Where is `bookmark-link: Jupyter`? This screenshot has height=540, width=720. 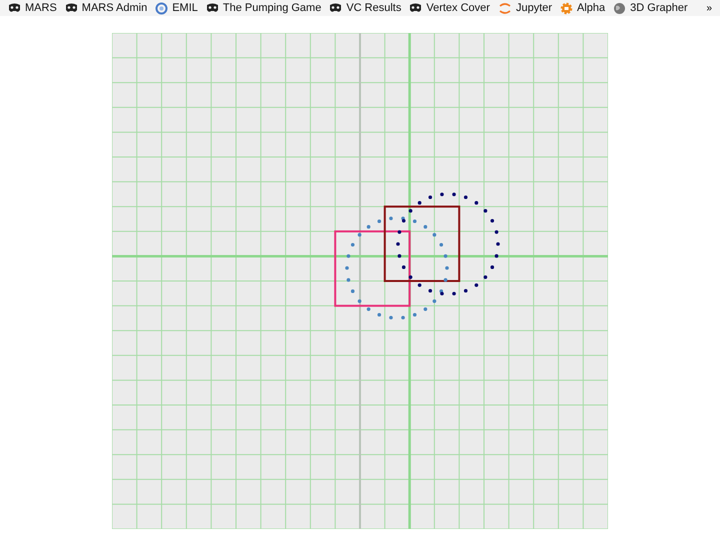
bookmark-link: Jupyter is located at coordinates (525, 8).